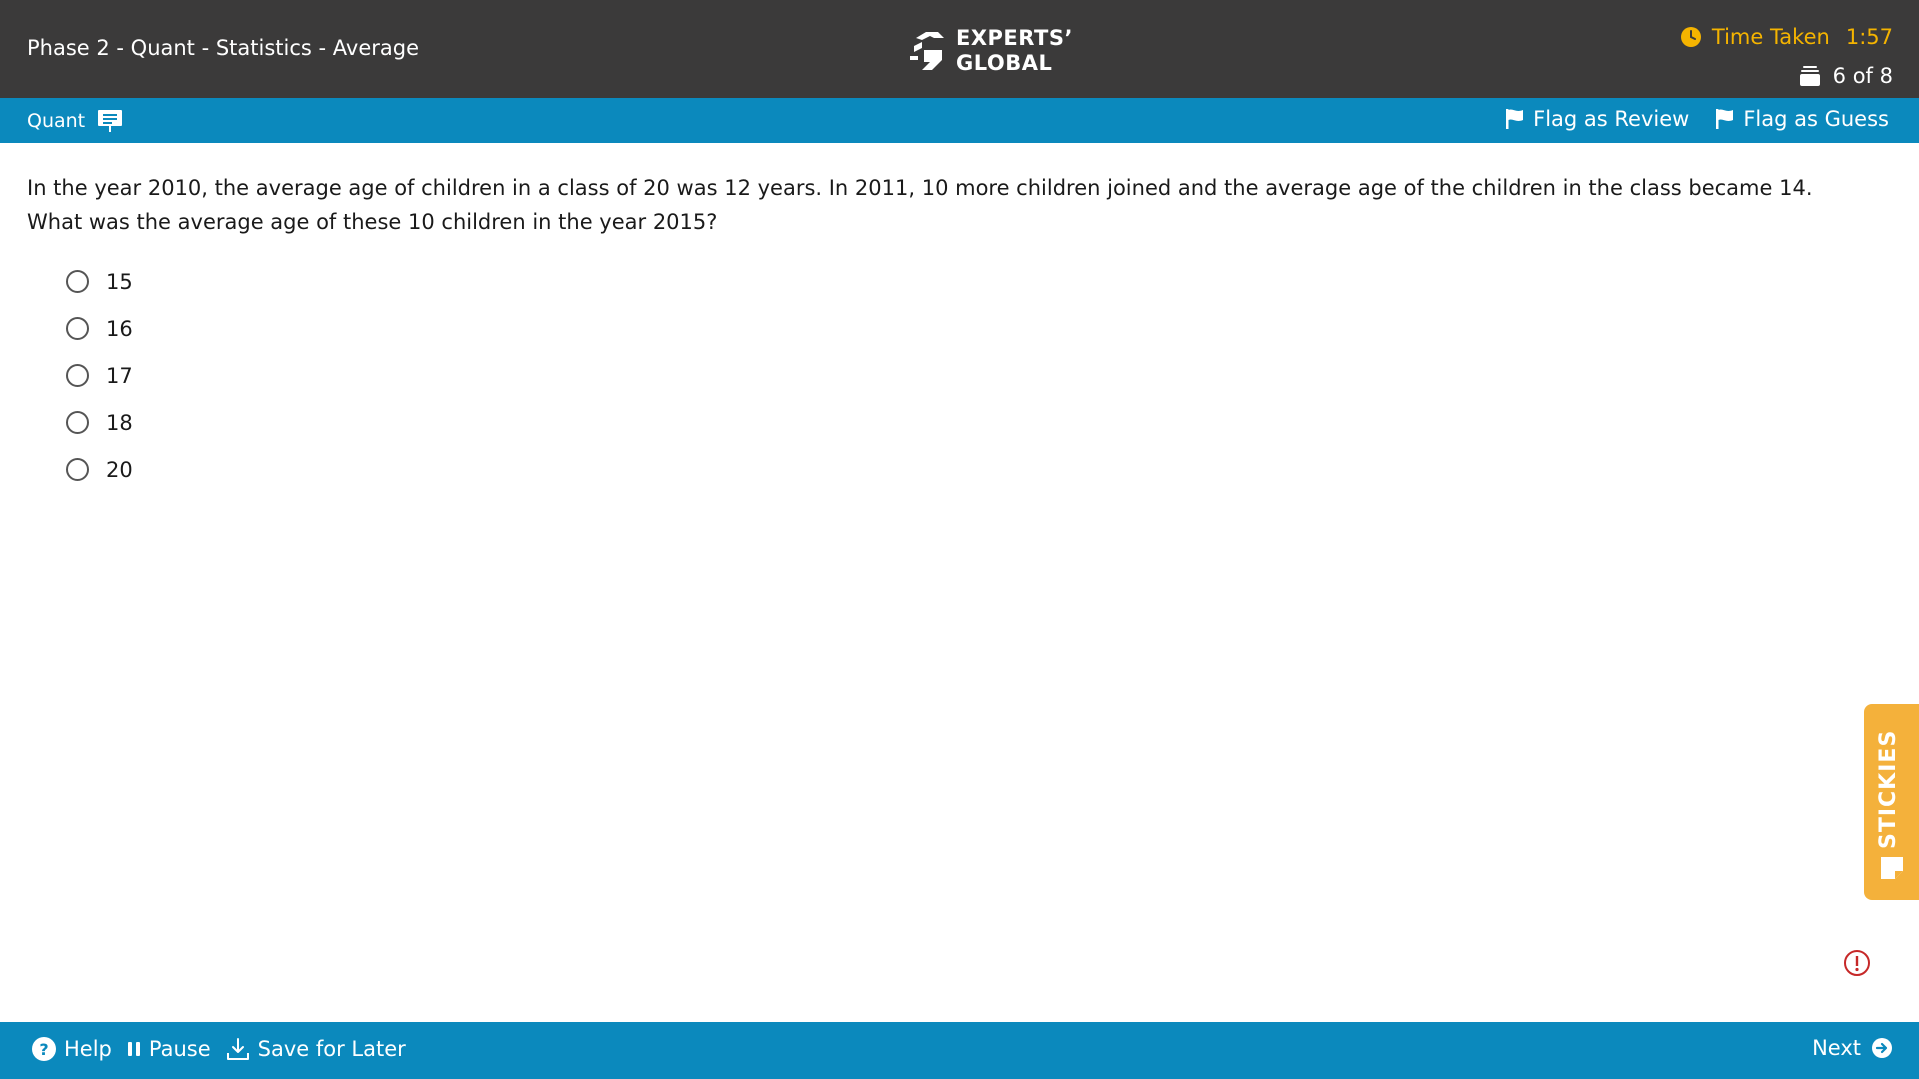  I want to click on question-counter: 6 of 8, so click(1846, 76).